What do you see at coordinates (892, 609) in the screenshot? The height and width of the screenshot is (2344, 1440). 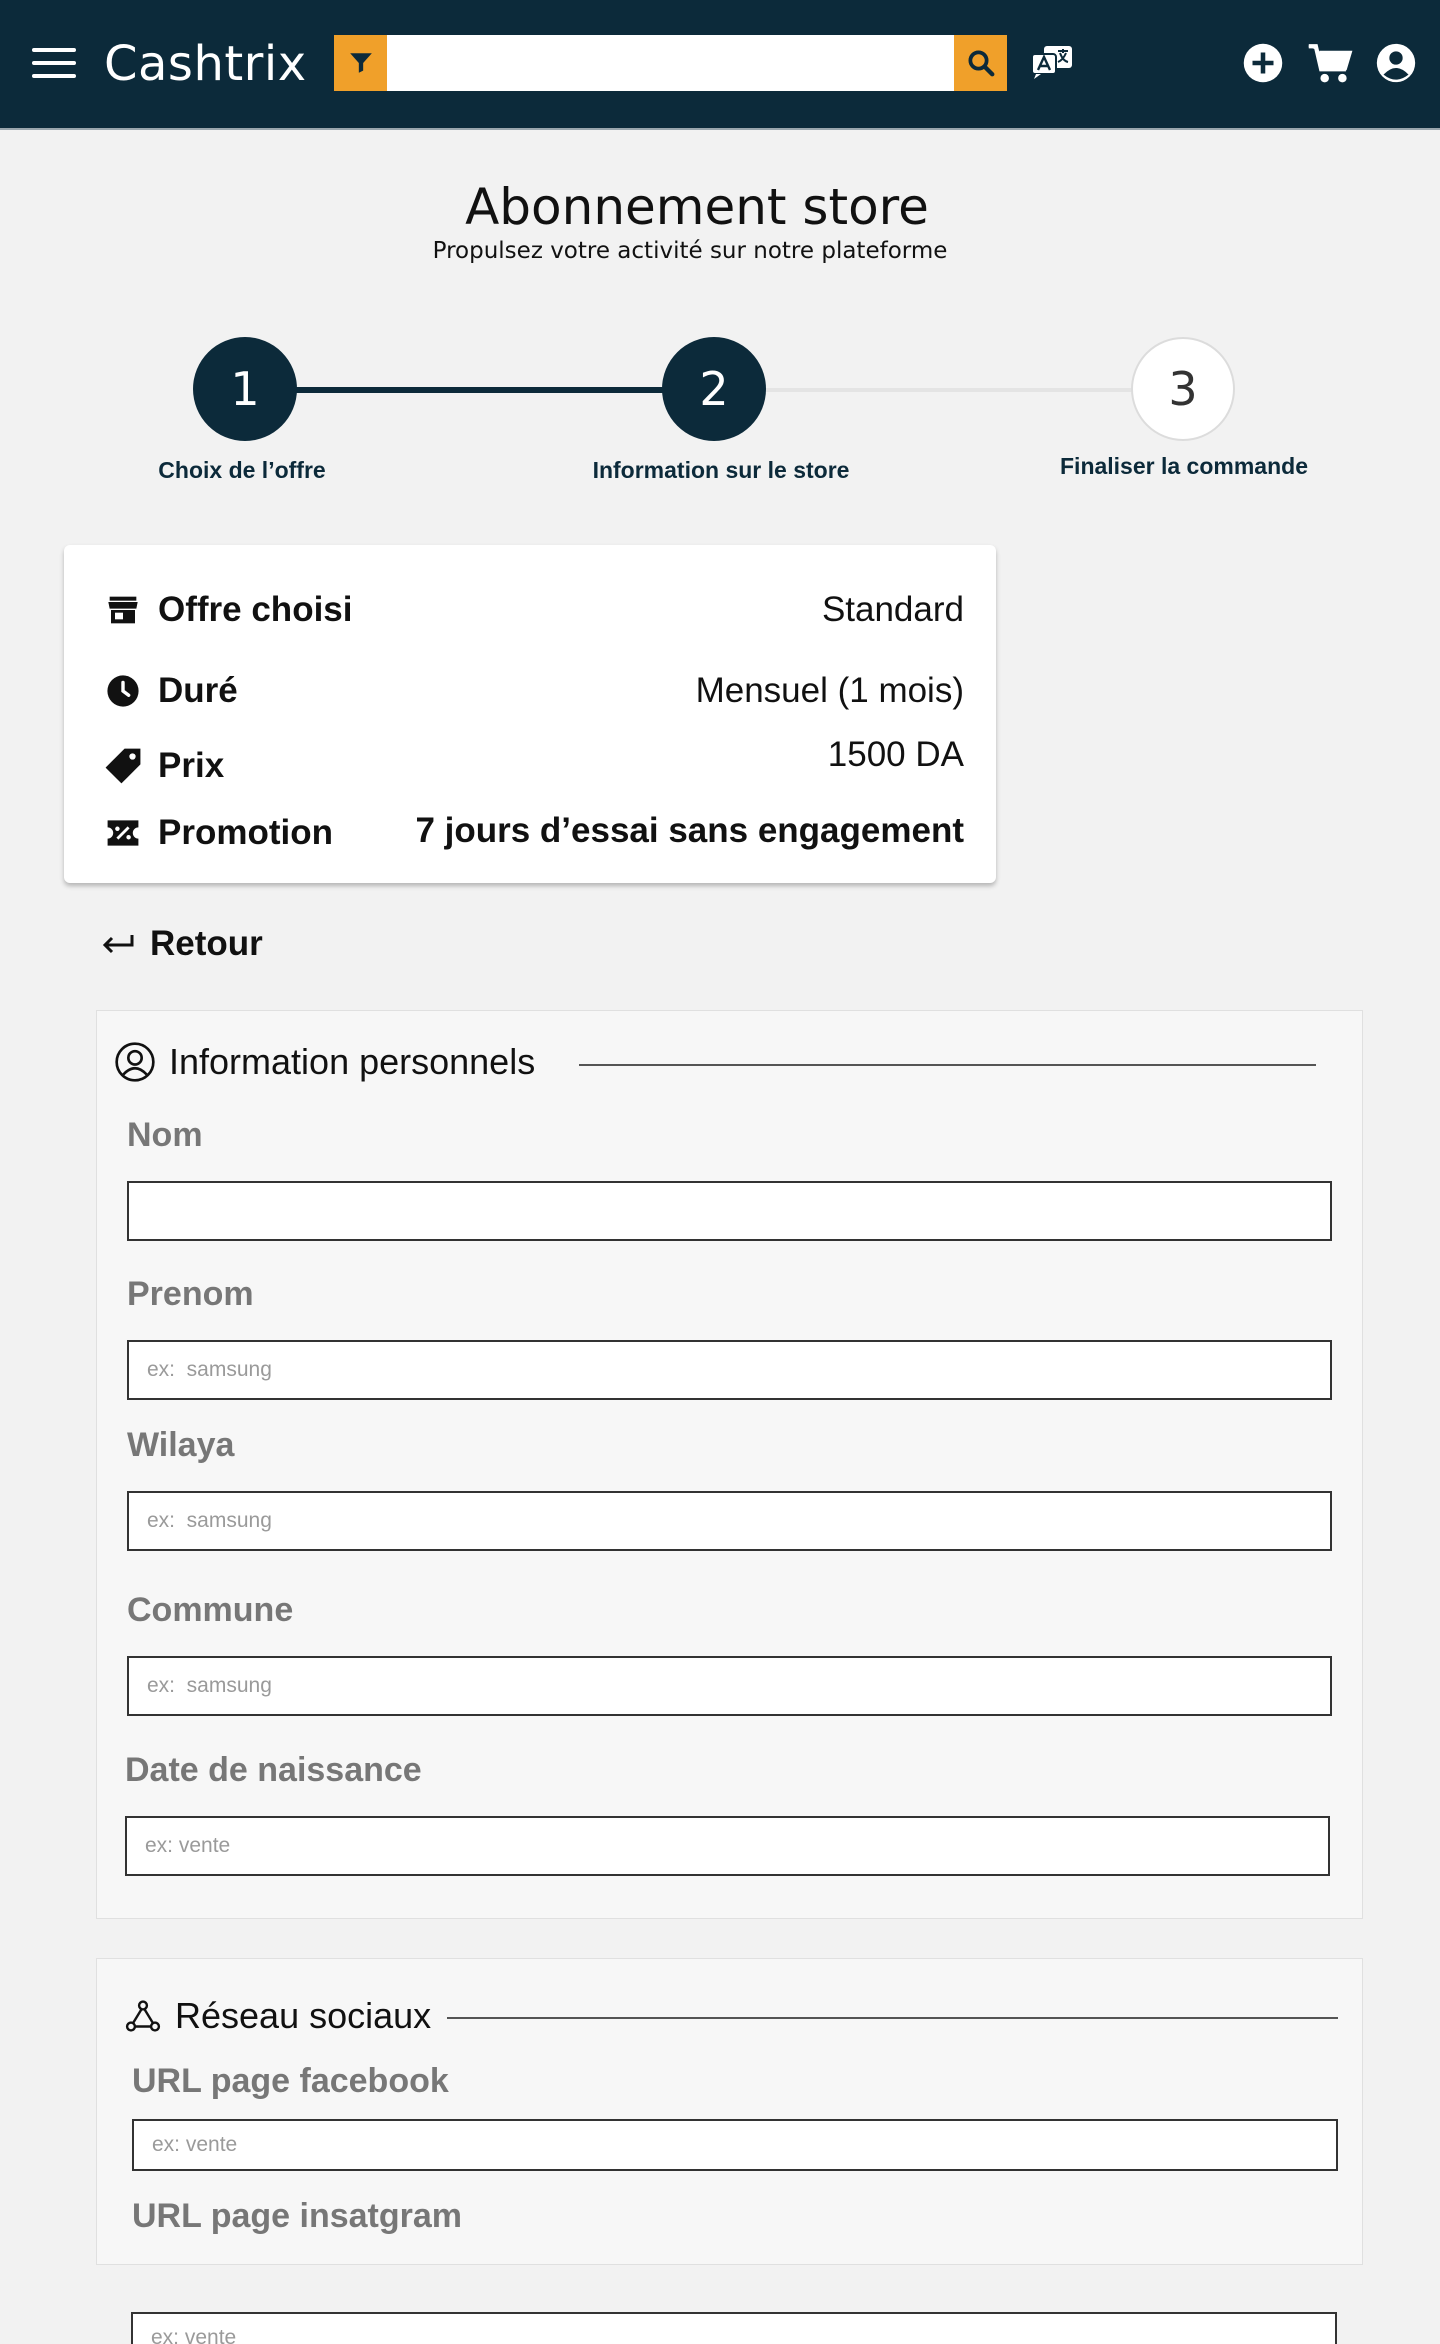 I see `offer-plan-value: Standard` at bounding box center [892, 609].